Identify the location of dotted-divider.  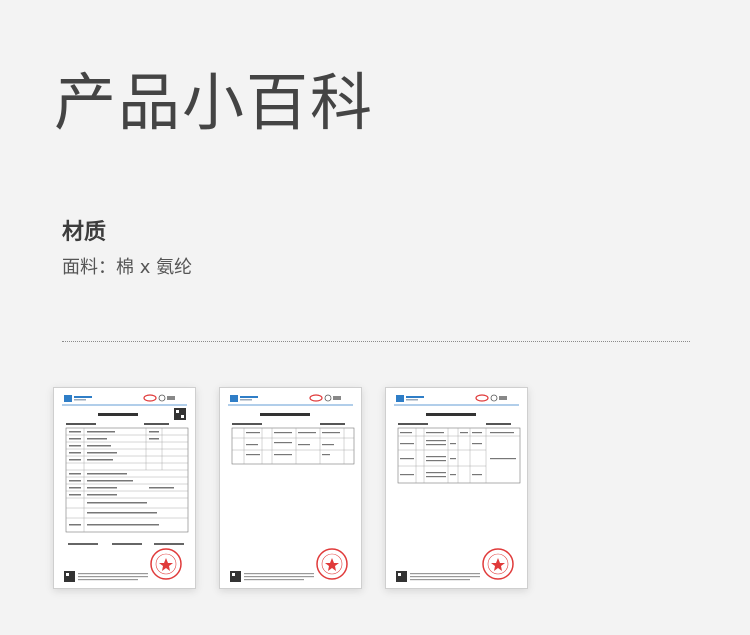
(376, 341).